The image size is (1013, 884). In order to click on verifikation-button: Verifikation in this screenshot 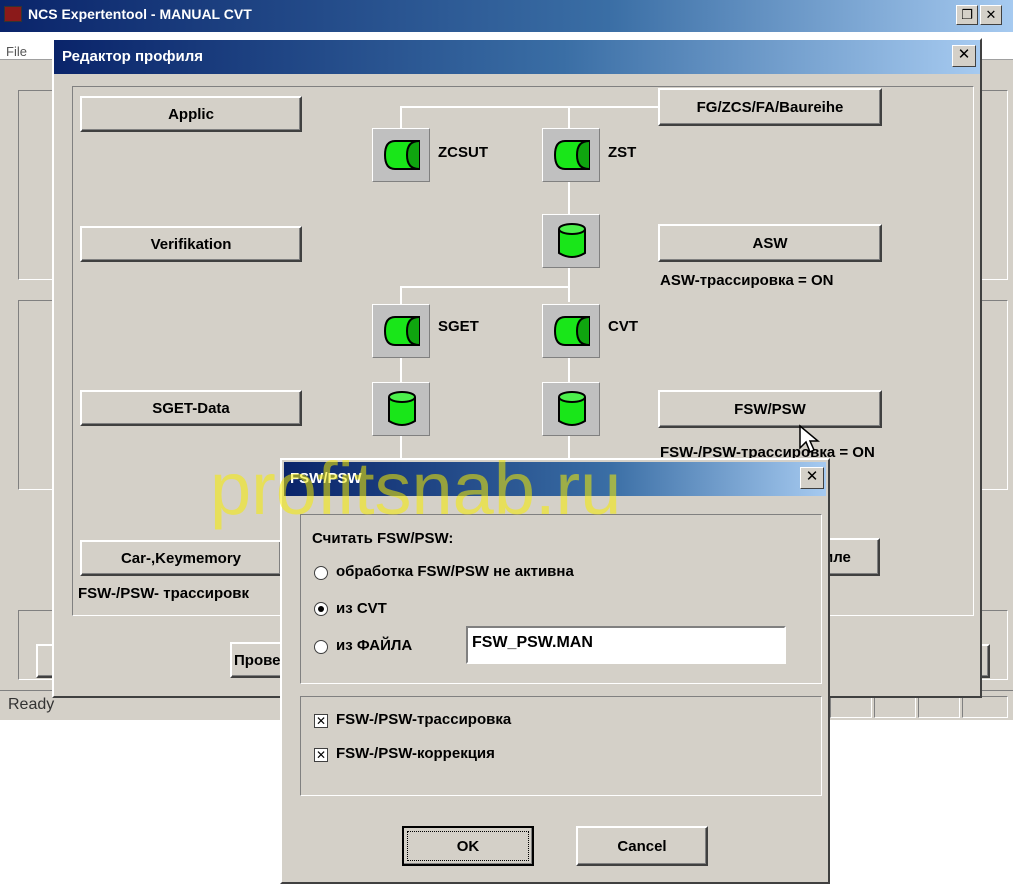, I will do `click(191, 244)`.